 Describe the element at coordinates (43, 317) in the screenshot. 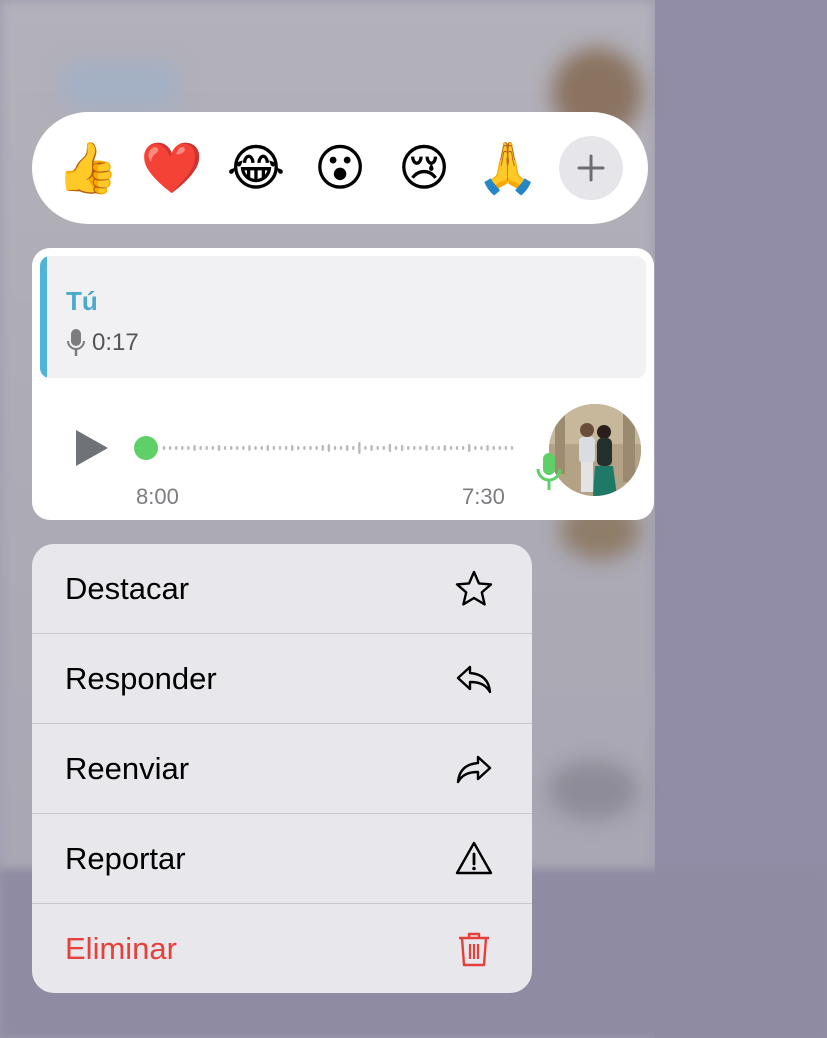

I see `quote-accent-bar` at that location.